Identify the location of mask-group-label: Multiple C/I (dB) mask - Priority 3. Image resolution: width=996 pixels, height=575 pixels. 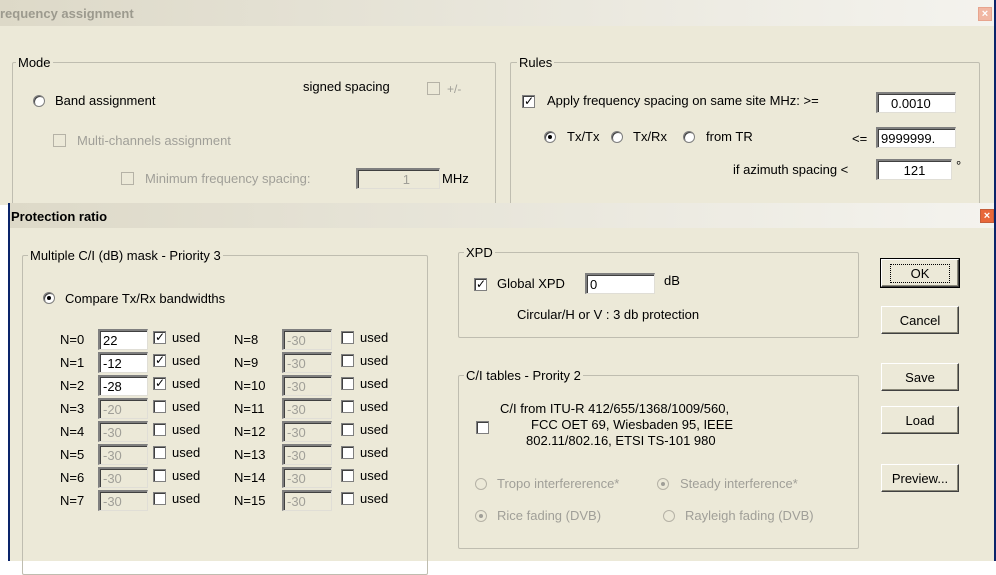
(125, 255).